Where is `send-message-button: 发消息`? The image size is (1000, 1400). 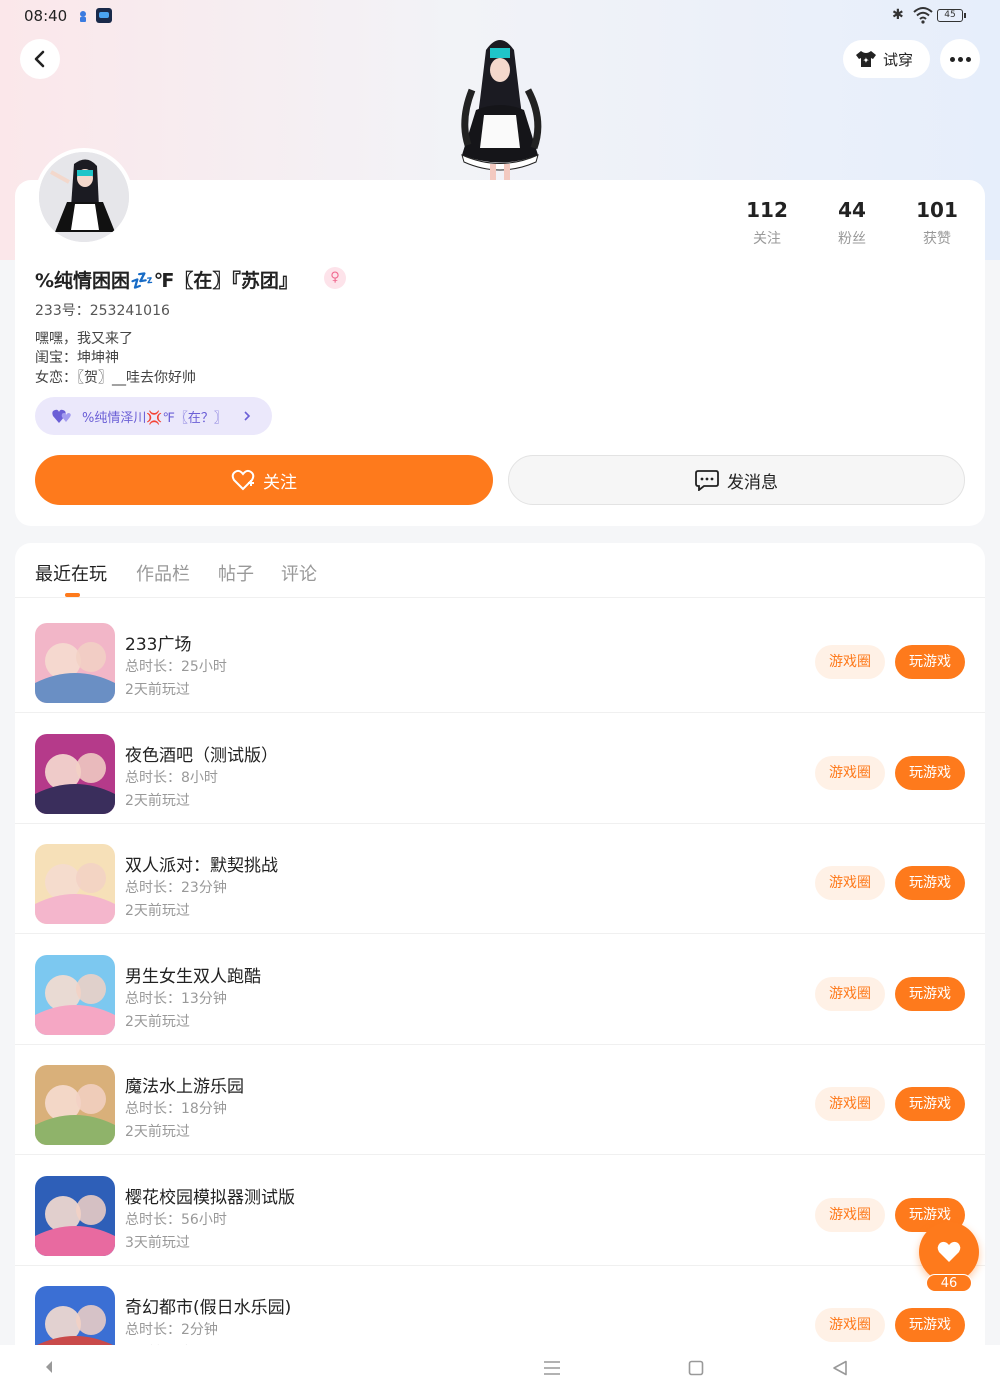 send-message-button: 发消息 is located at coordinates (736, 480).